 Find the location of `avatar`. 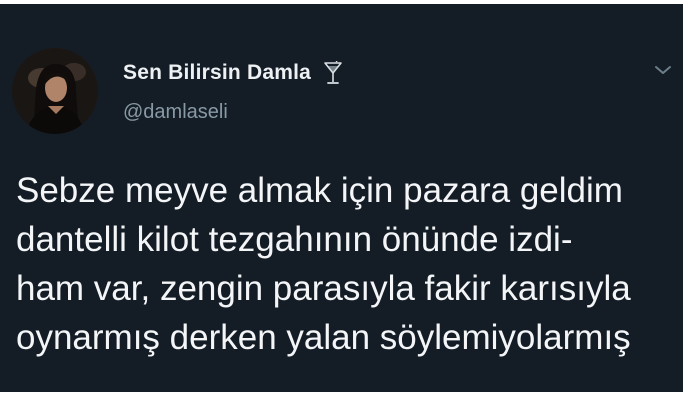

avatar is located at coordinates (55, 91).